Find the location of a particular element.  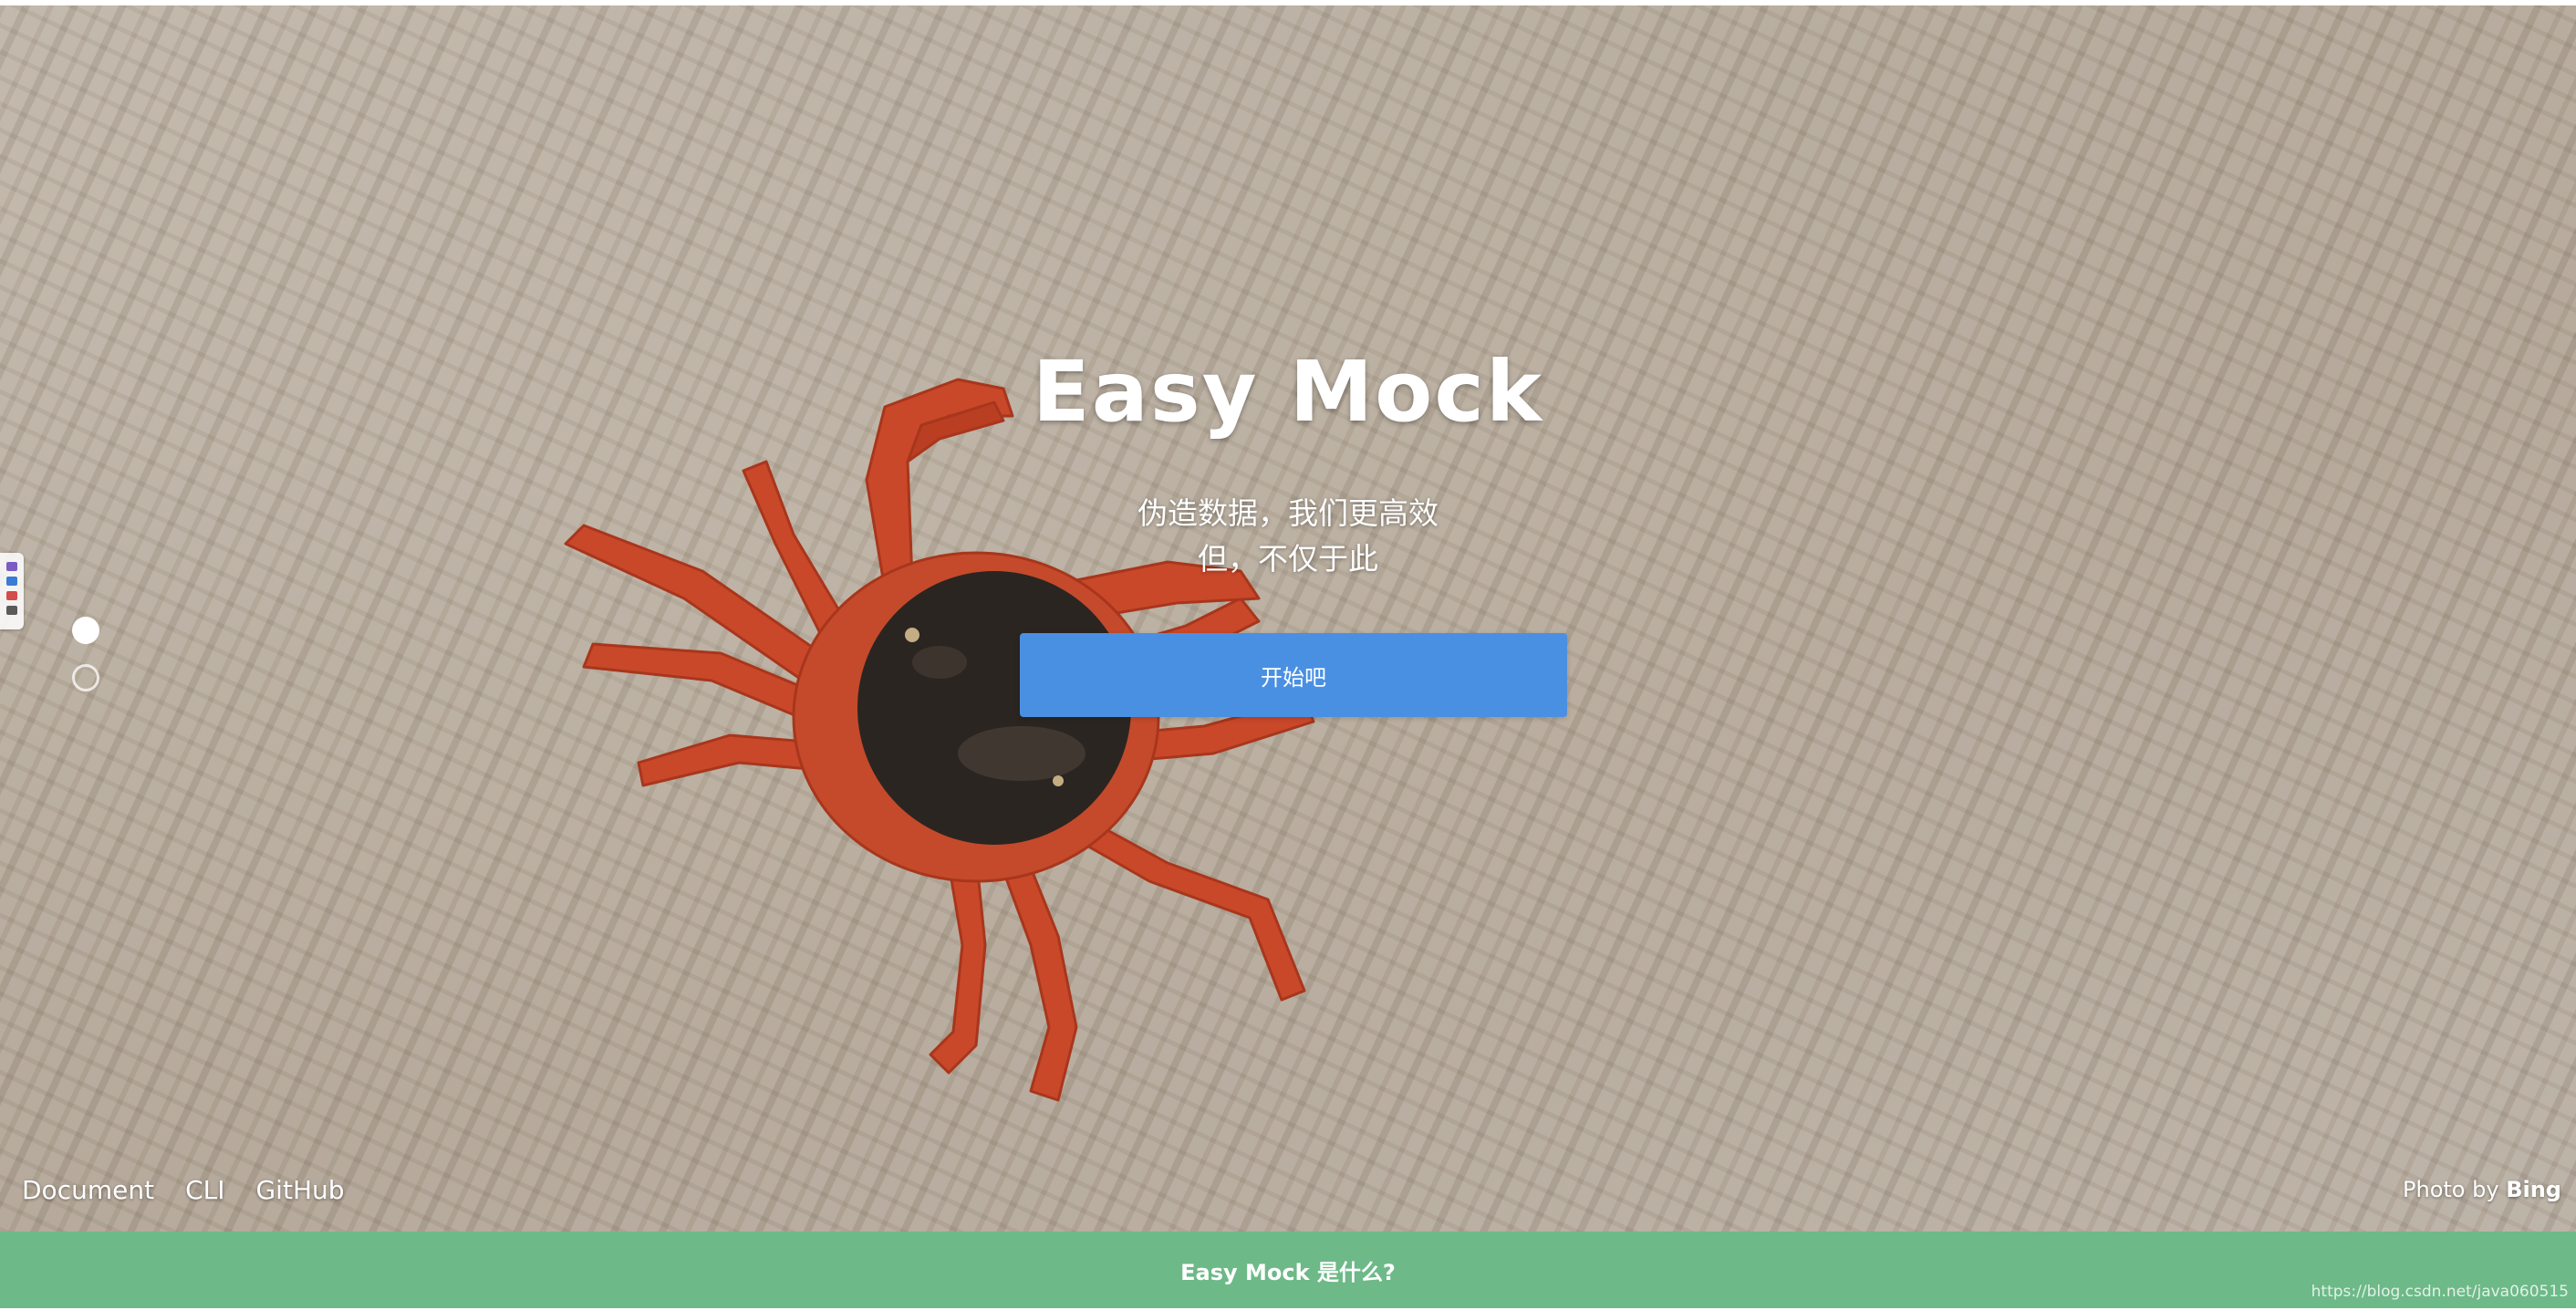

github-link: GitHub is located at coordinates (299, 1190).